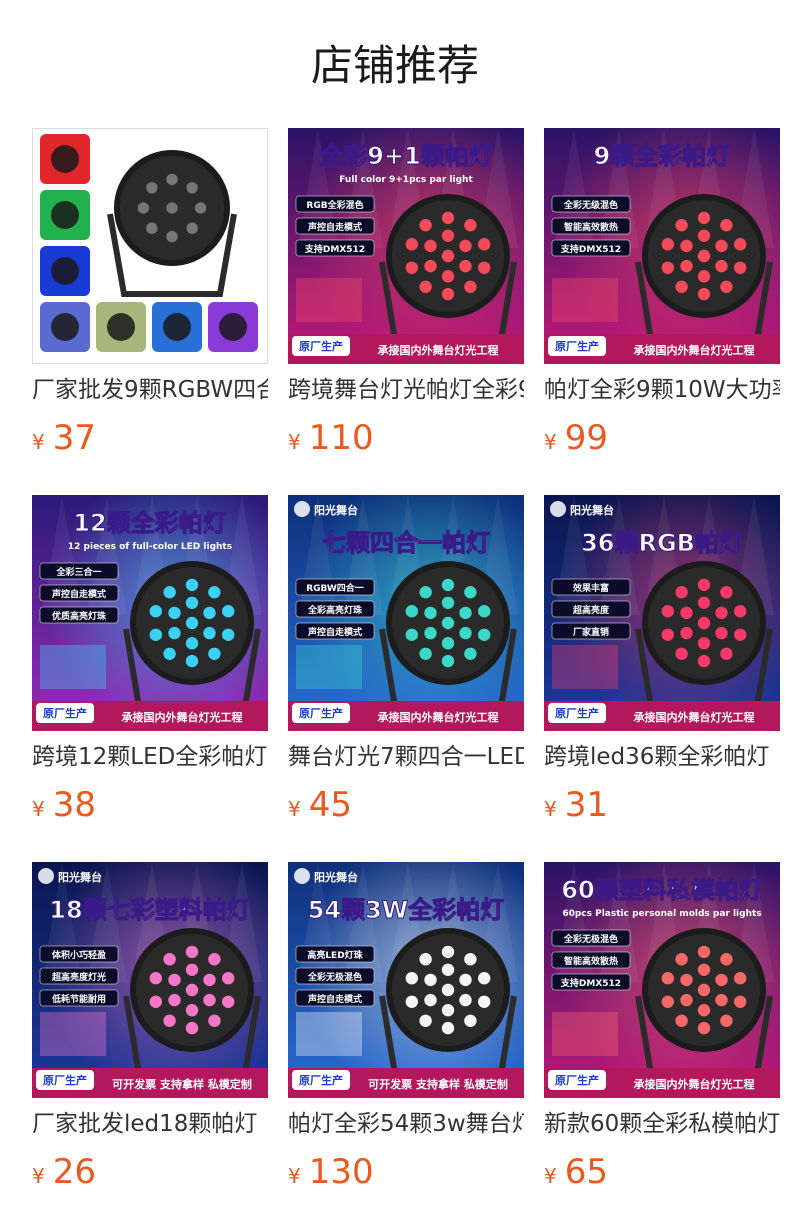 Image resolution: width=790 pixels, height=1230 pixels. I want to click on product-price: ¥65, so click(576, 1172).